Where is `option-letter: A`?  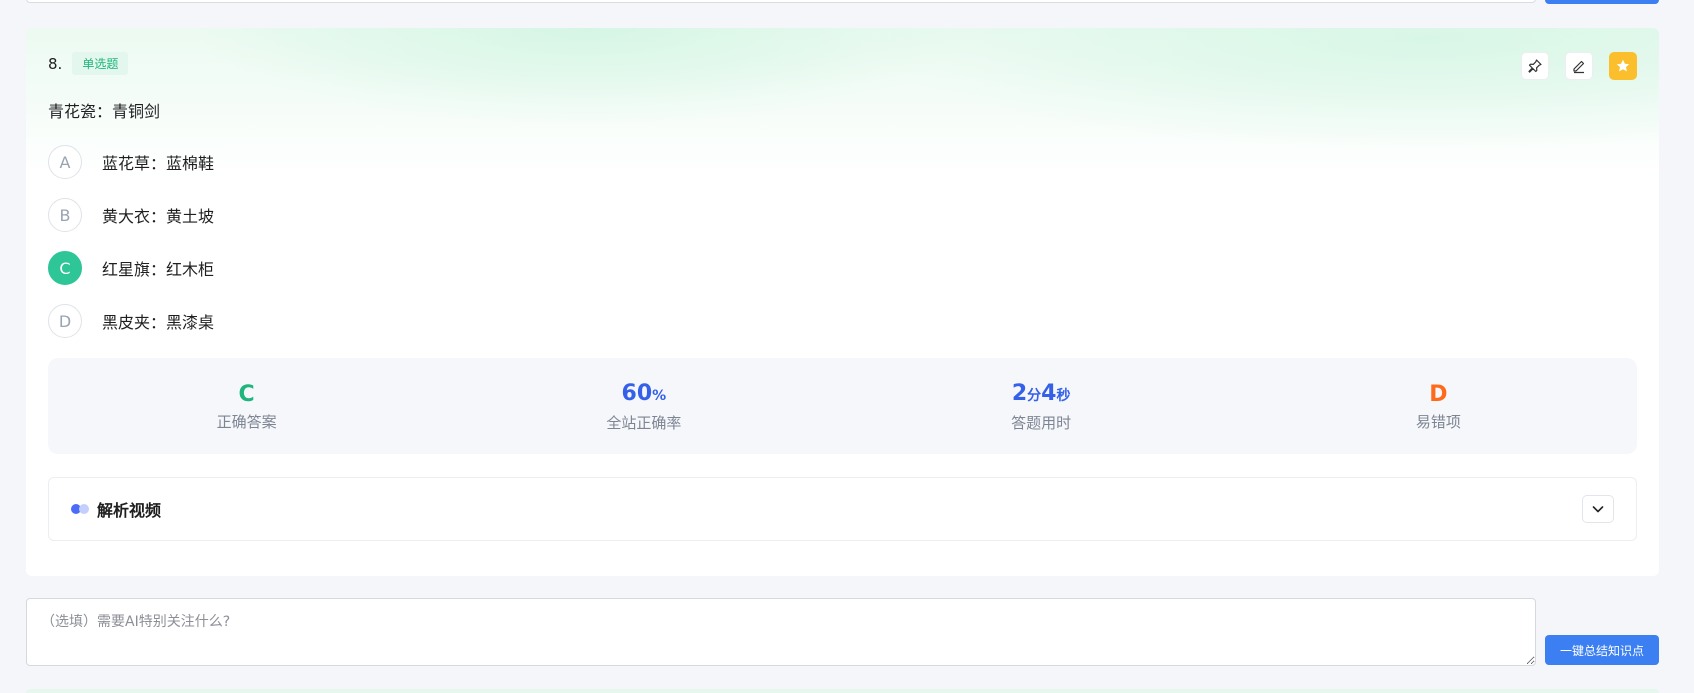 option-letter: A is located at coordinates (65, 162).